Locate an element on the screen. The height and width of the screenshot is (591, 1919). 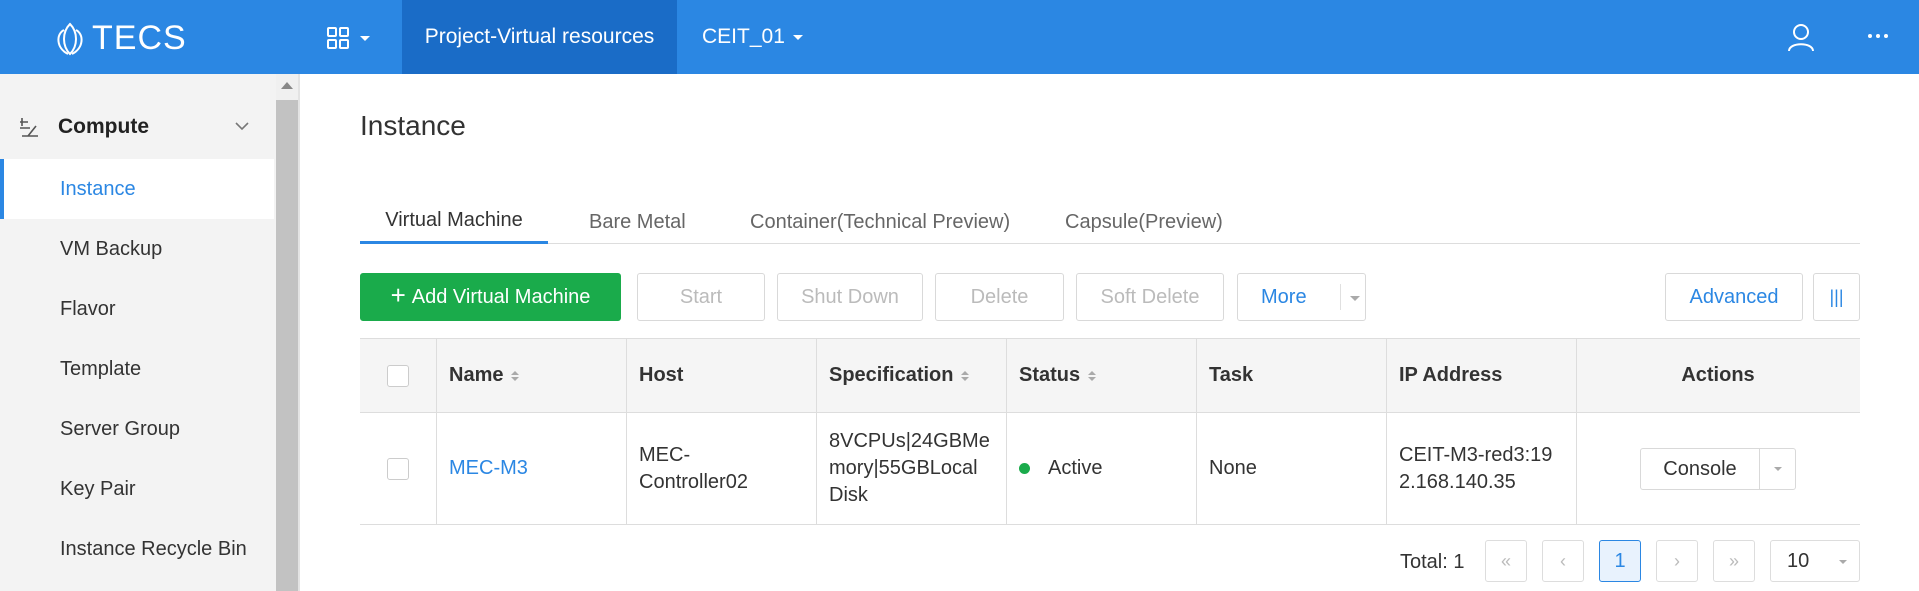
plus-icon: + is located at coordinates (398, 295).